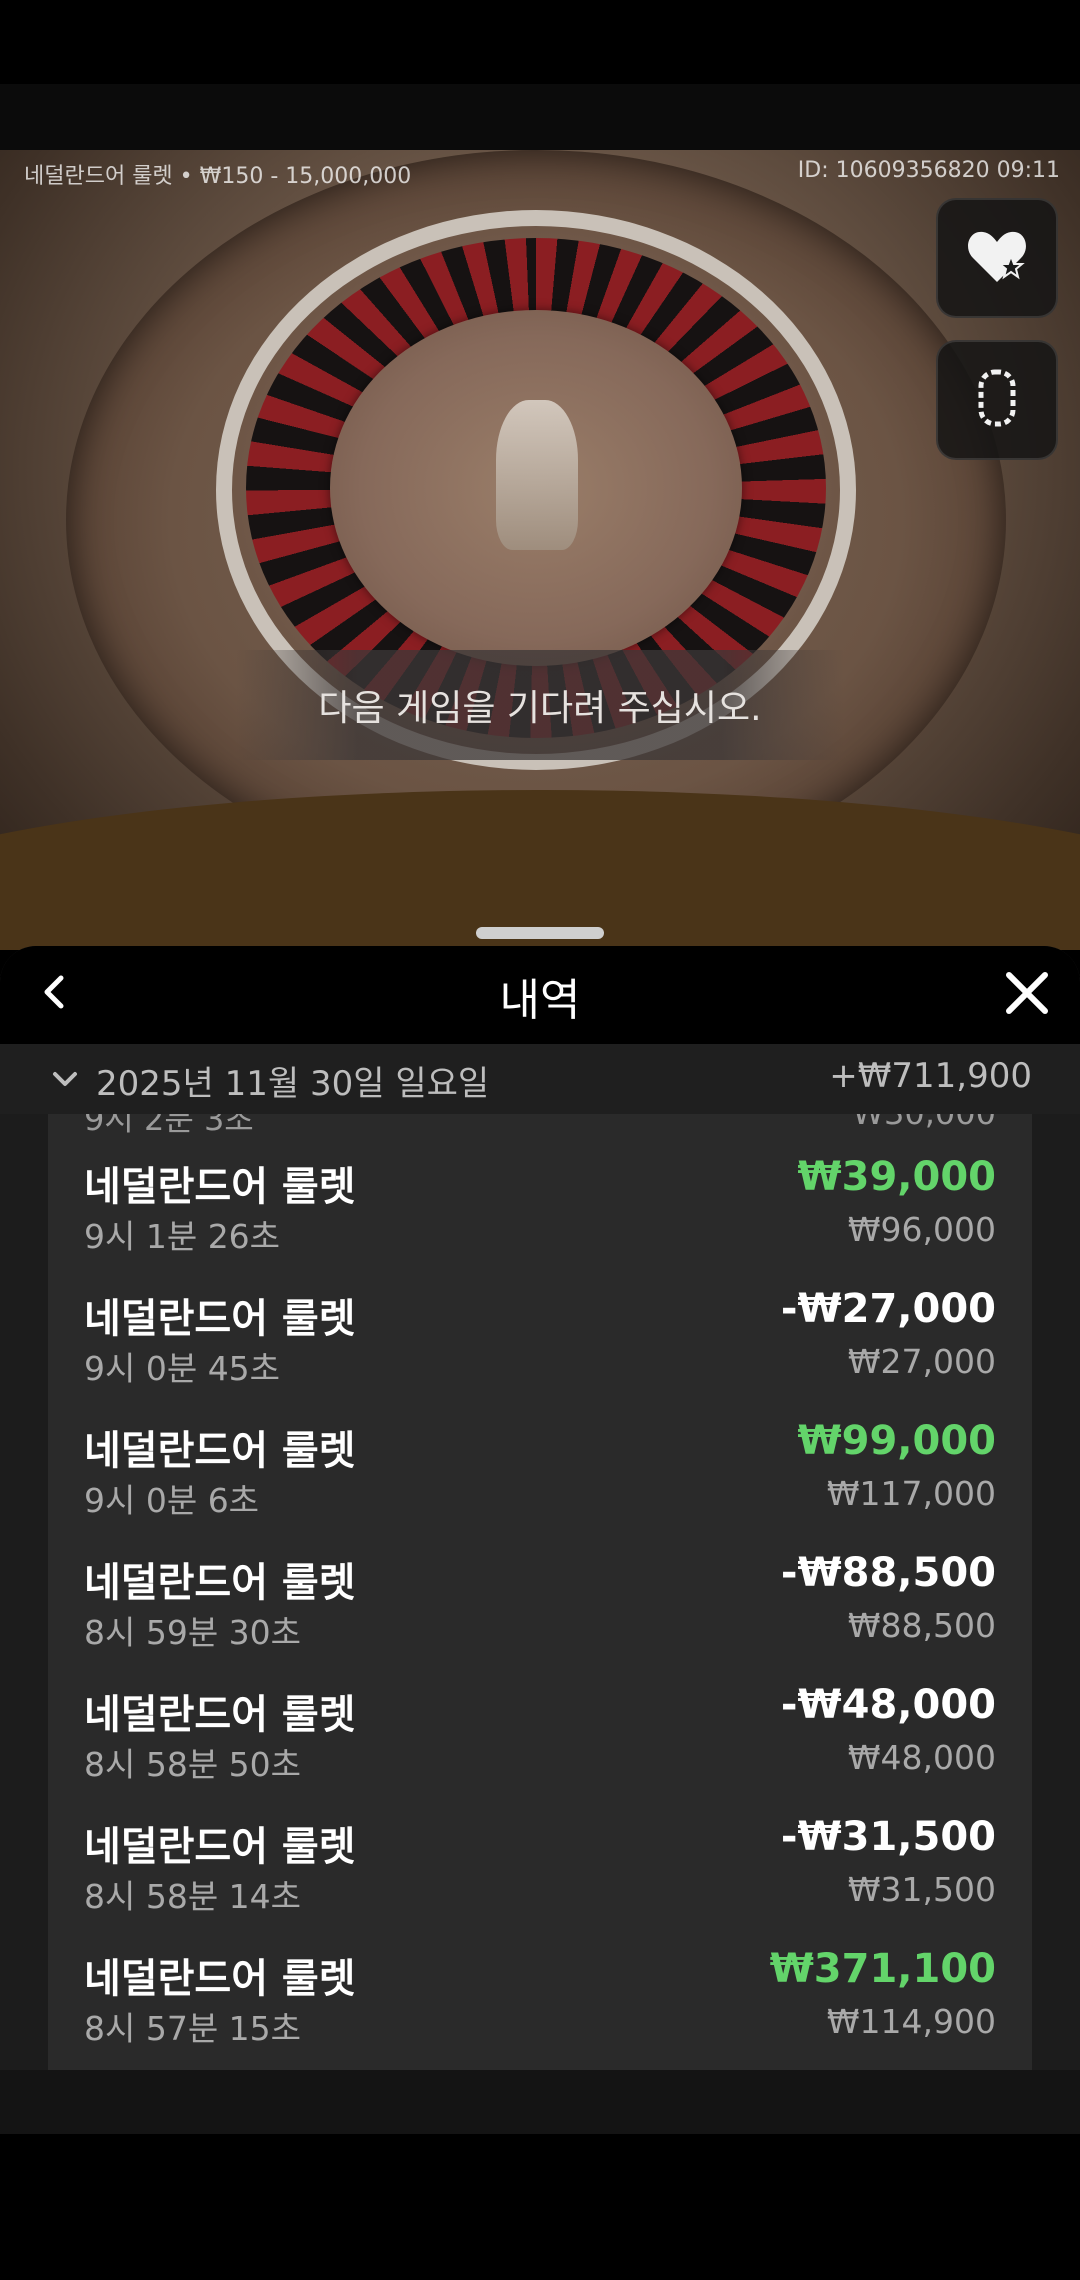 The width and height of the screenshot is (1080, 2280). Describe the element at coordinates (540, 933) in the screenshot. I see `sheet-drag-handle` at that location.